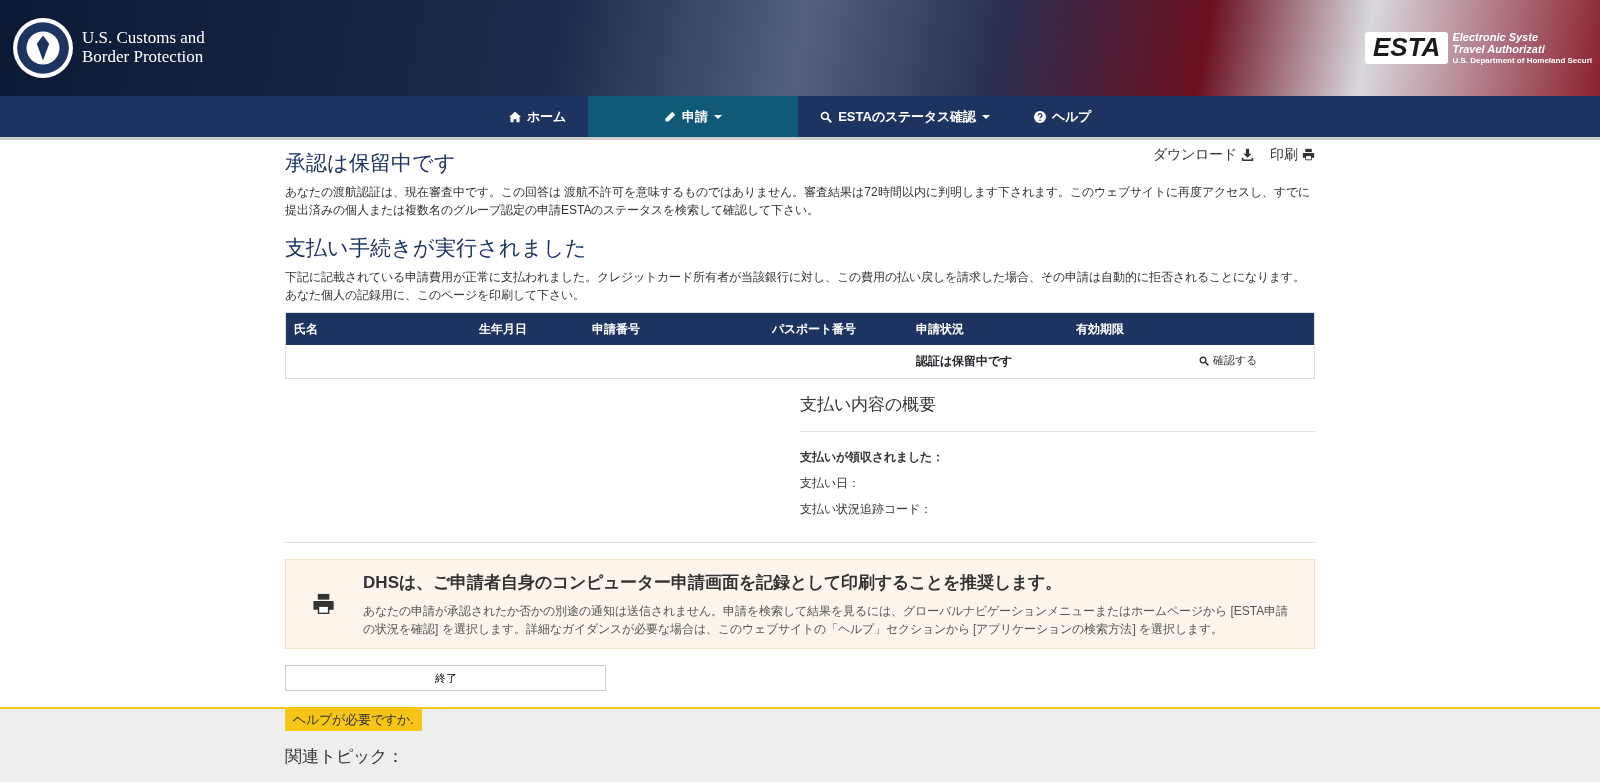 This screenshot has width=1600, height=782. Describe the element at coordinates (795, 287) in the screenshot. I see `paragraph: 下記に記載されている申請費用が正常に支払われました。クレジットカード所有者が当該銀行に対し、この費用の払い戻しを請求した場合、その申請は自動的に拒否されることになります。あなた個人の記録用に、このページを印刷して下さい。` at that location.